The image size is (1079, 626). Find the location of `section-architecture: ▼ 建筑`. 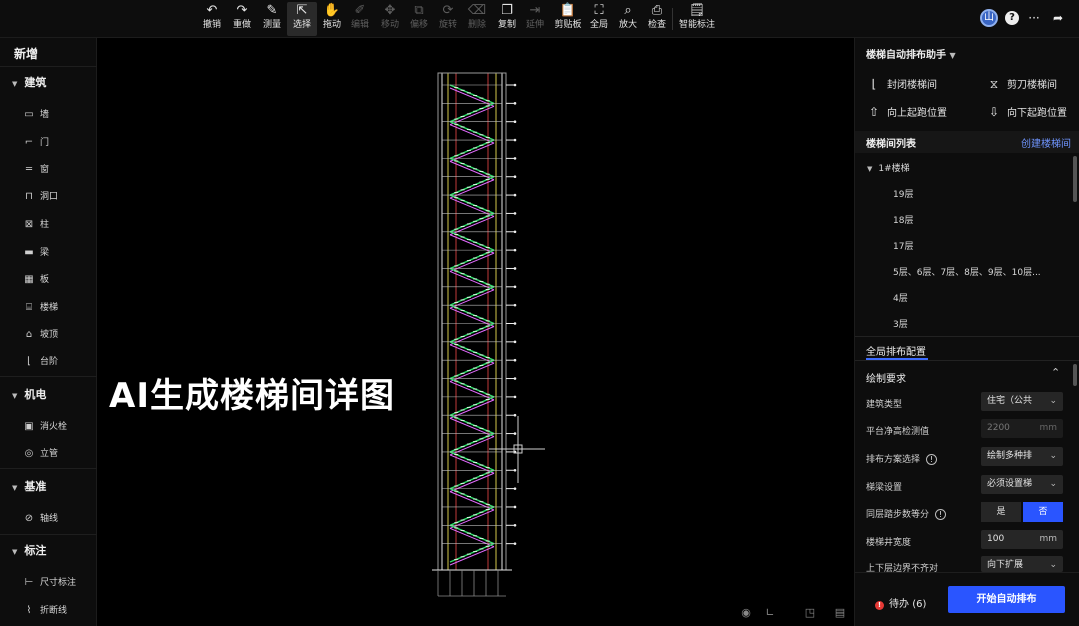

section-architecture: ▼ 建筑 is located at coordinates (29, 82).